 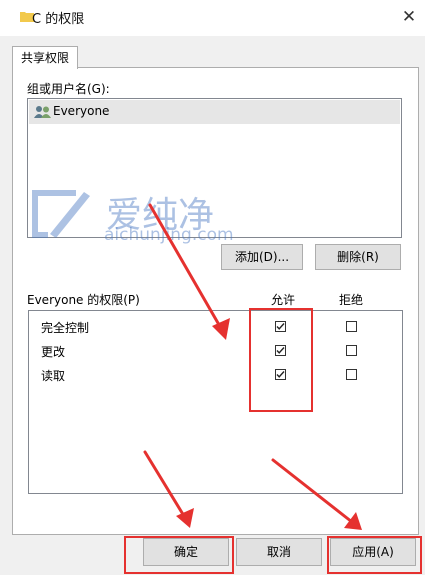 I want to click on annotation-arrowhead-apply, so click(x=353, y=521).